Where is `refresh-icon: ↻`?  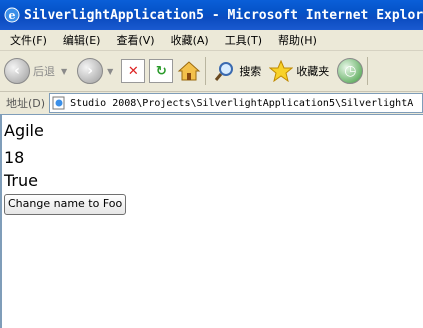 refresh-icon: ↻ is located at coordinates (161, 71).